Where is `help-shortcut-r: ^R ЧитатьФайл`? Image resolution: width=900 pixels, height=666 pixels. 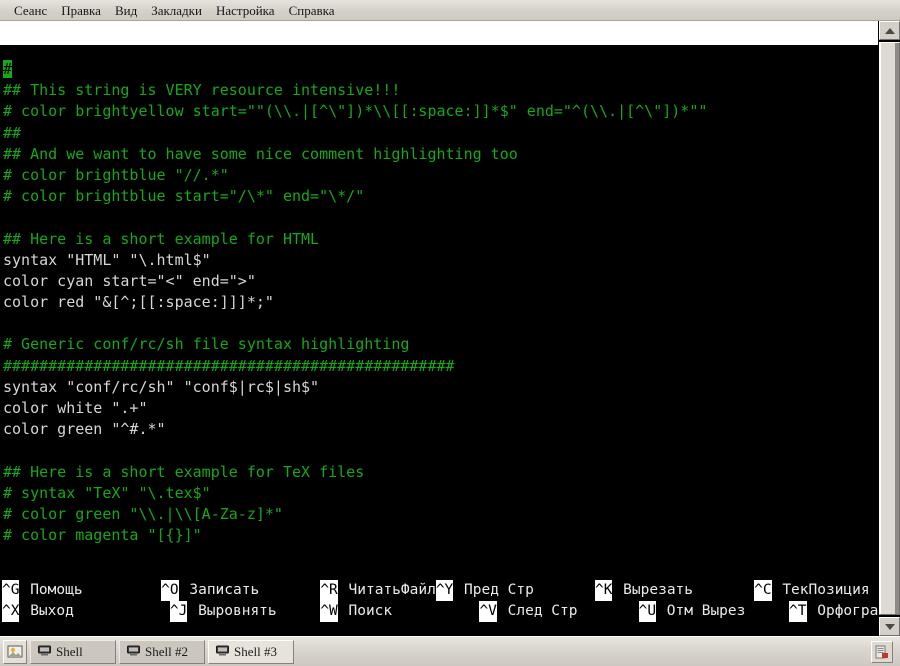
help-shortcut-r: ^R ЧитатьФайл is located at coordinates (378, 590).